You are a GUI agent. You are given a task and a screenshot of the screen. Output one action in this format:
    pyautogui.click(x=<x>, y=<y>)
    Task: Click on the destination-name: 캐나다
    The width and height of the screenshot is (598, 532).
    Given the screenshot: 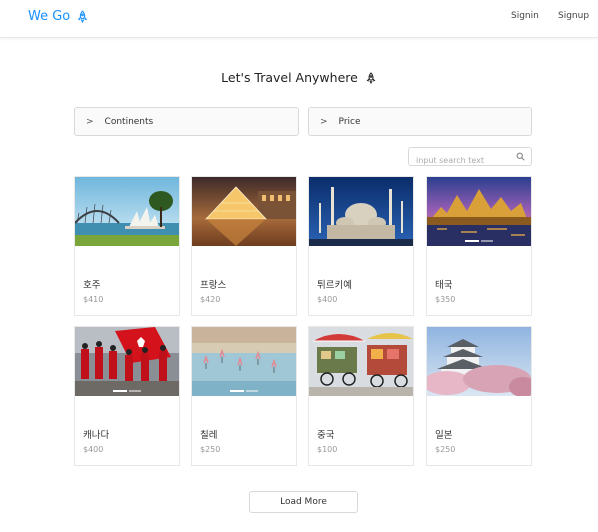 What is the action you would take?
    pyautogui.click(x=96, y=435)
    